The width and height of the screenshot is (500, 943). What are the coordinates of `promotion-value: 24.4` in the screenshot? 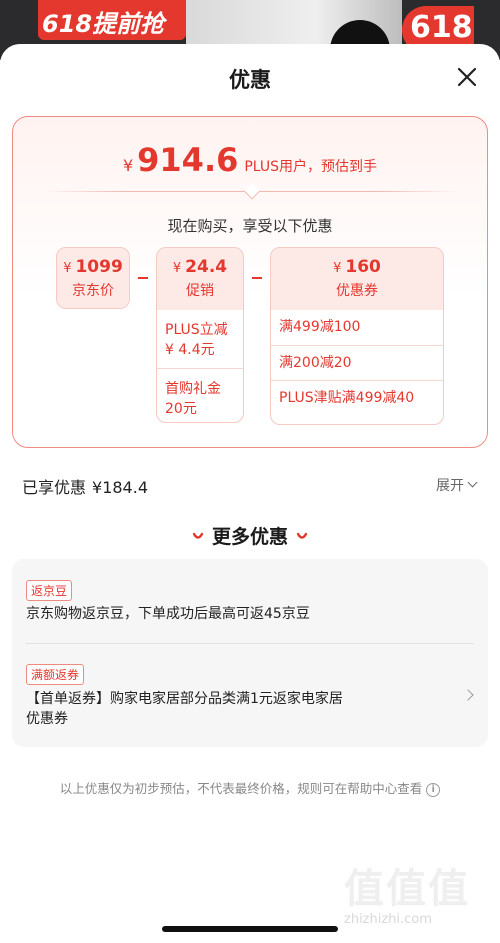 It's located at (206, 267).